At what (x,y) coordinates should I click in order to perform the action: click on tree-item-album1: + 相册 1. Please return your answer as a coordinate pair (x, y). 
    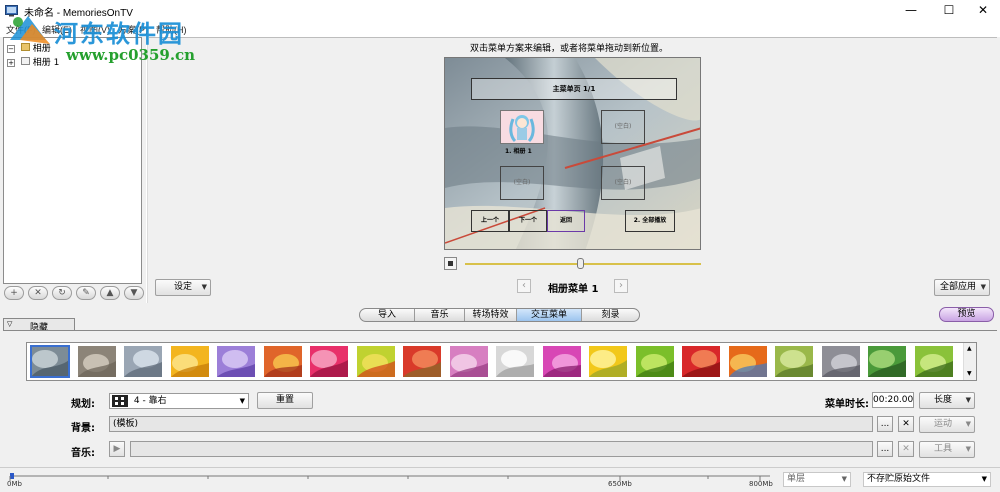
    Looking at the image, I should click on (33, 61).